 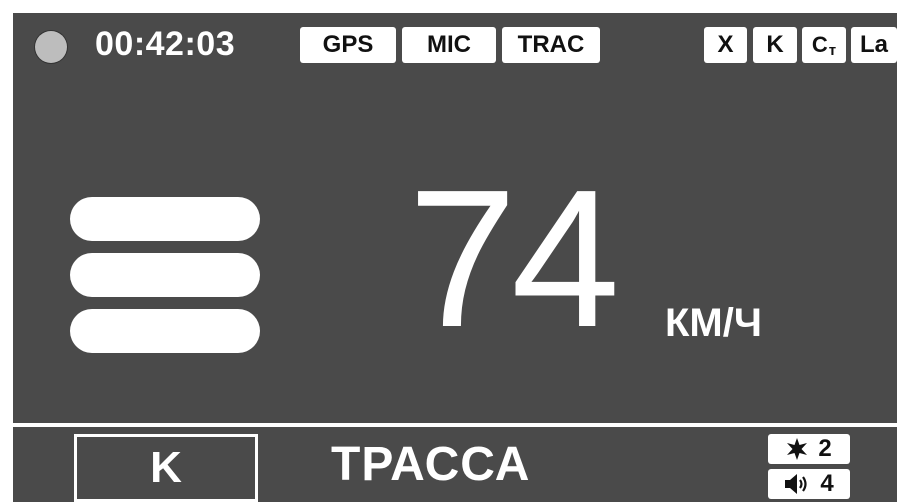 I want to click on detected-band-box: K, so click(x=166, y=468).